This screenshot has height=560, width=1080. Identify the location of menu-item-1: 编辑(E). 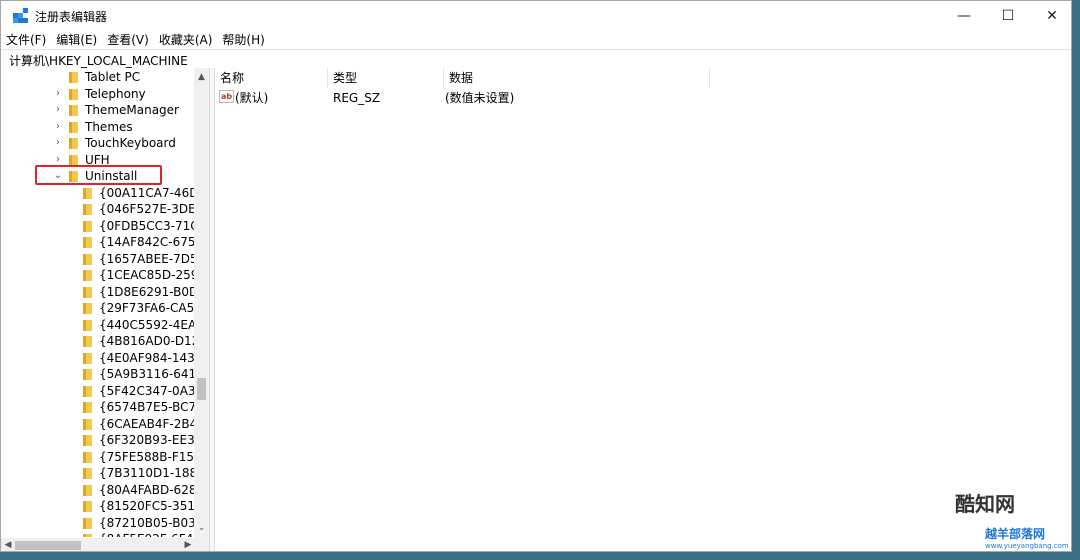
(76, 40).